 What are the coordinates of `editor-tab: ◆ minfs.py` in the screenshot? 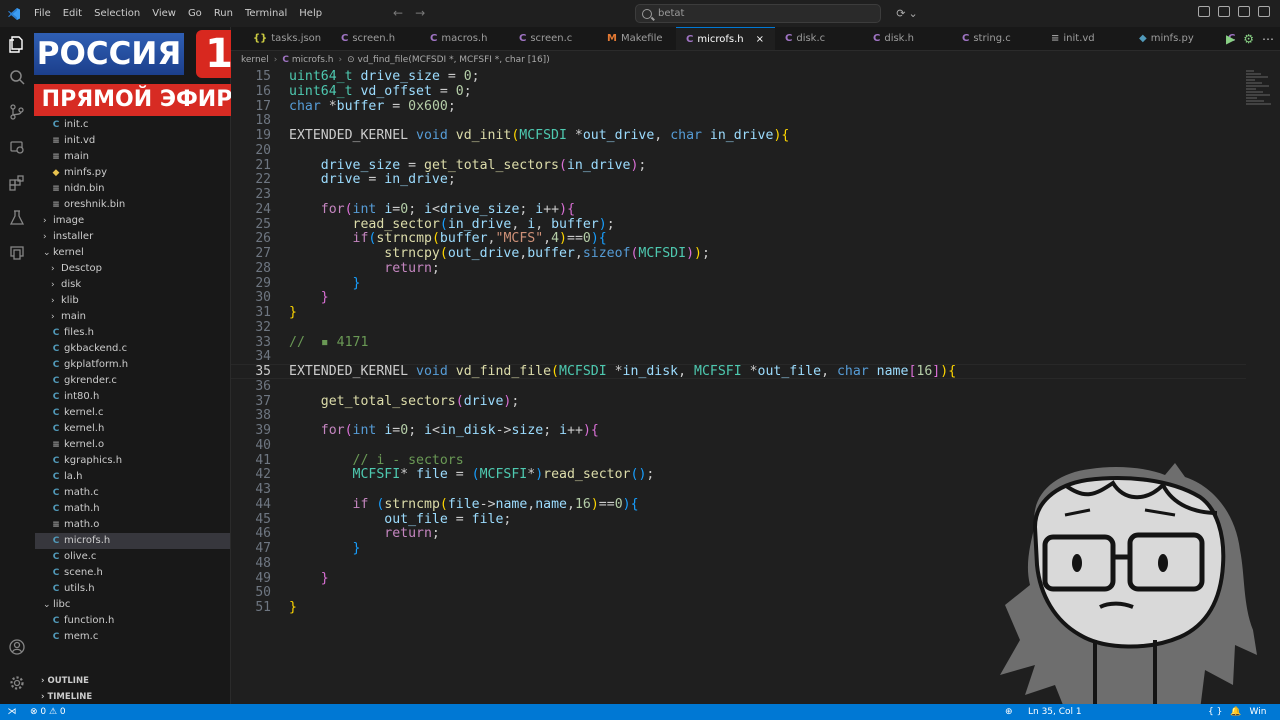 It's located at (1173, 38).